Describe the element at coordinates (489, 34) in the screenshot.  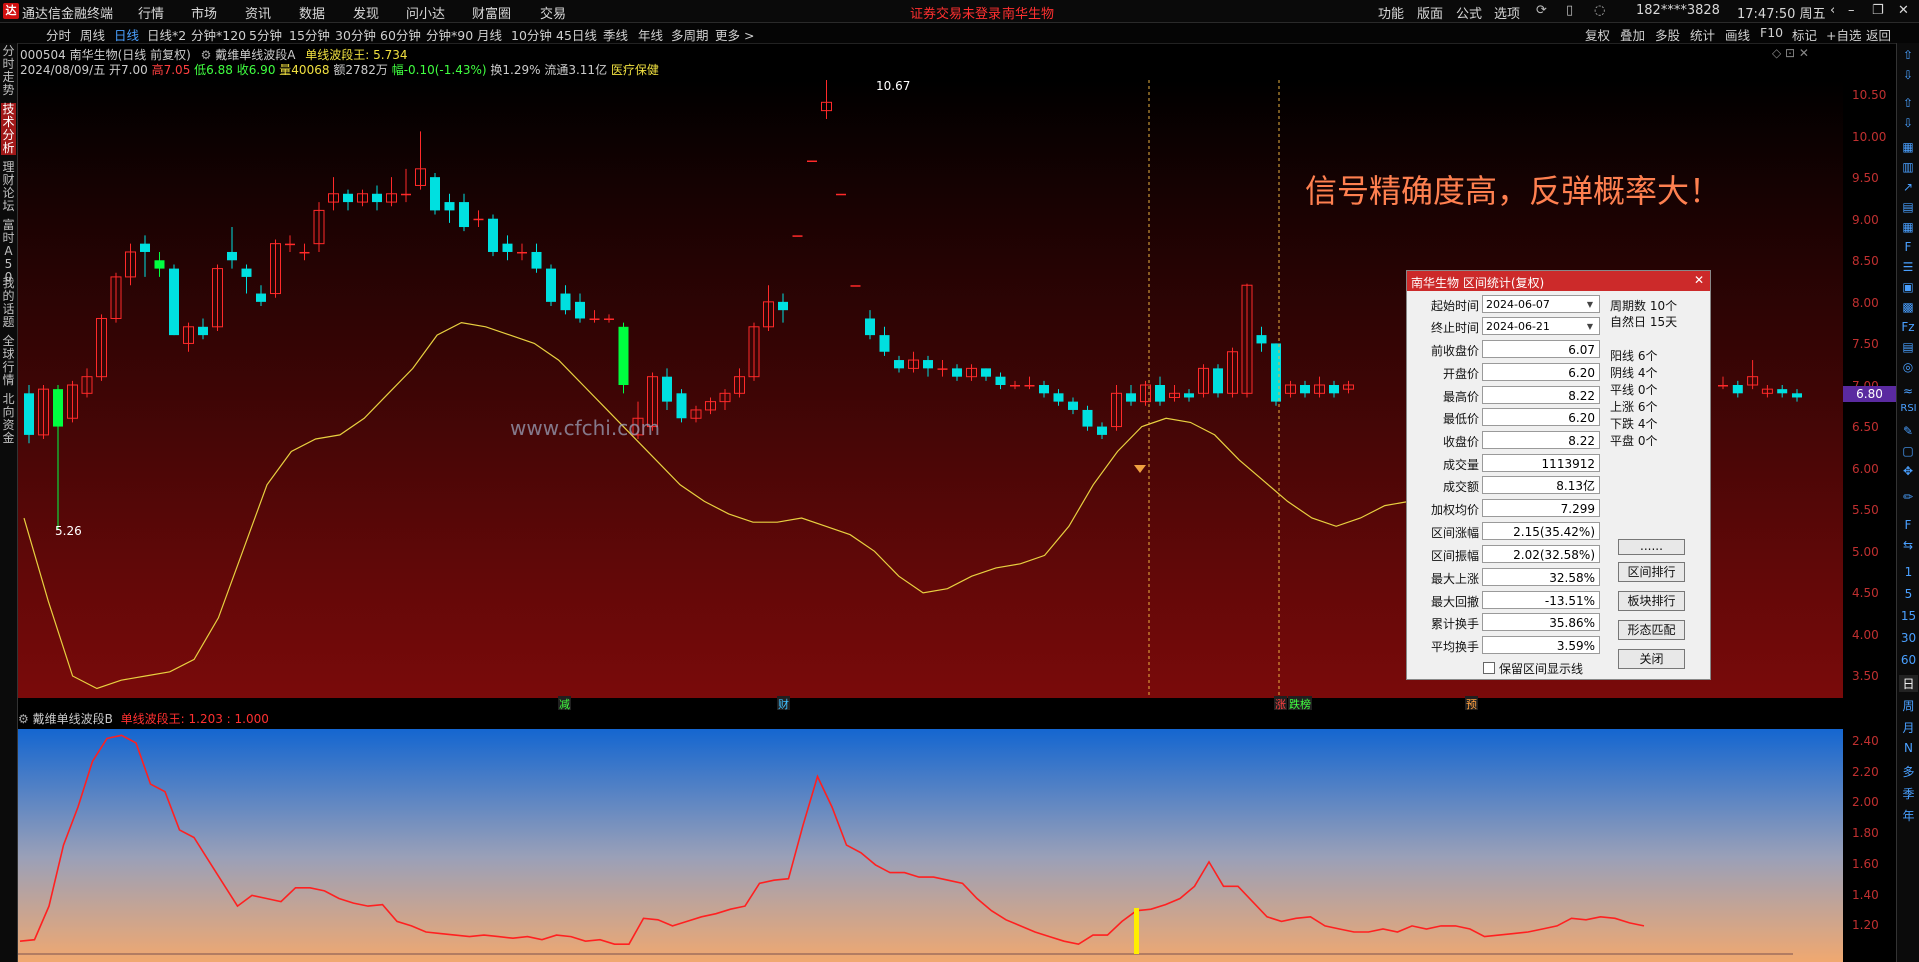
I see `period-month: 月线` at that location.